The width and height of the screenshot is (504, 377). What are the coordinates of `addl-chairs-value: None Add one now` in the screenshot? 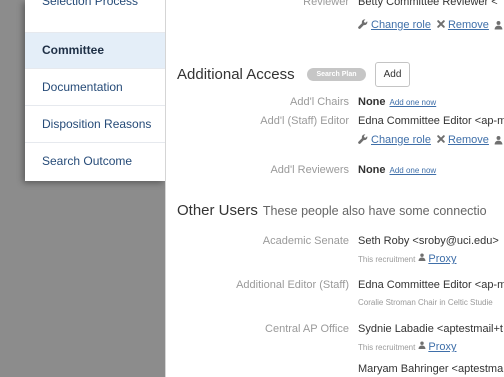 It's located at (431, 102).